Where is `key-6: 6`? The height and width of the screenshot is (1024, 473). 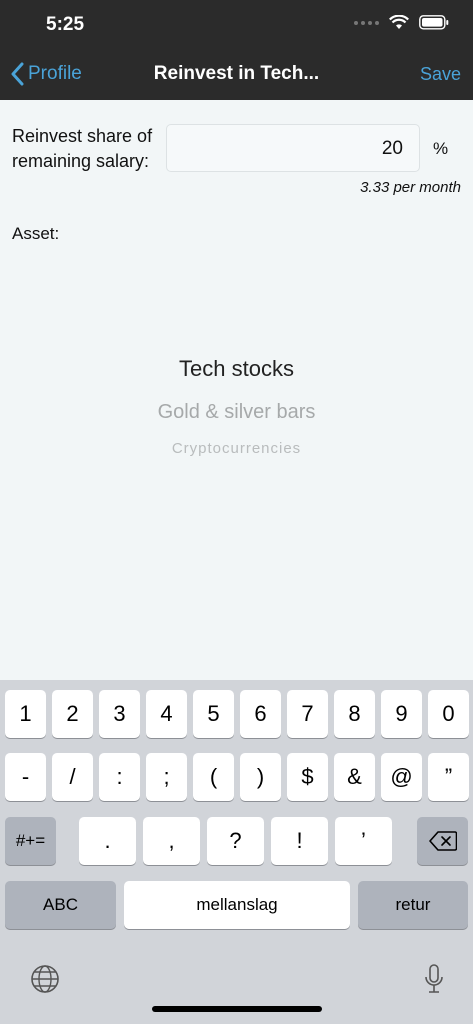 key-6: 6 is located at coordinates (260, 714).